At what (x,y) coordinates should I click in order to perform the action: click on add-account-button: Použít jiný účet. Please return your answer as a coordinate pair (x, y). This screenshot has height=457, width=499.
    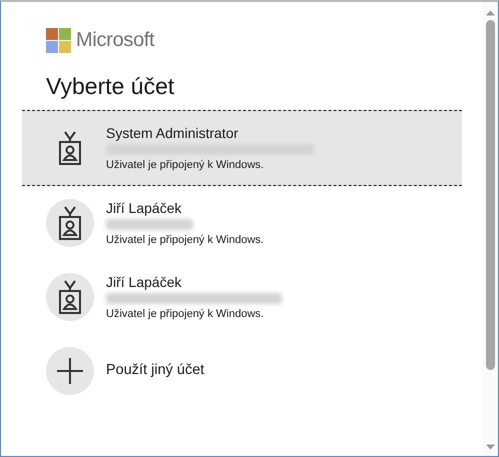
    Looking at the image, I should click on (242, 371).